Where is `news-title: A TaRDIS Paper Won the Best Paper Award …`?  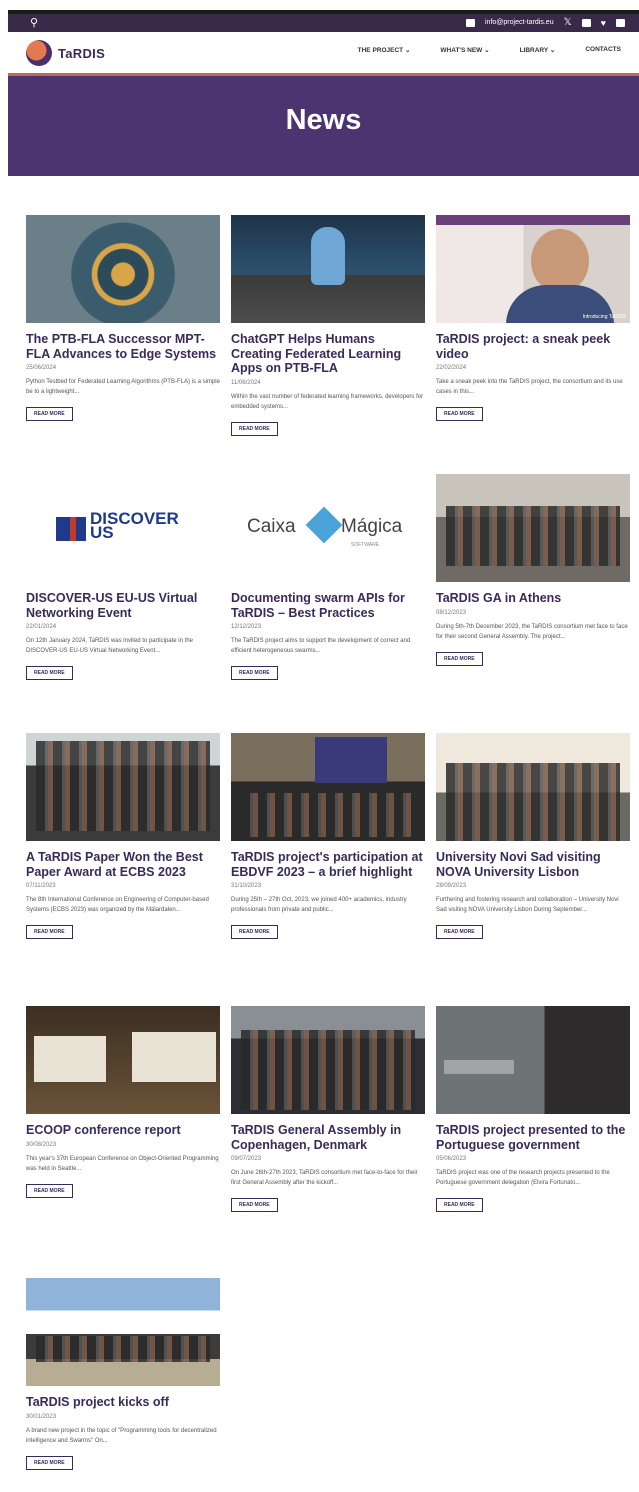 news-title: A TaRDIS Paper Won the Best Paper Award … is located at coordinates (123, 864).